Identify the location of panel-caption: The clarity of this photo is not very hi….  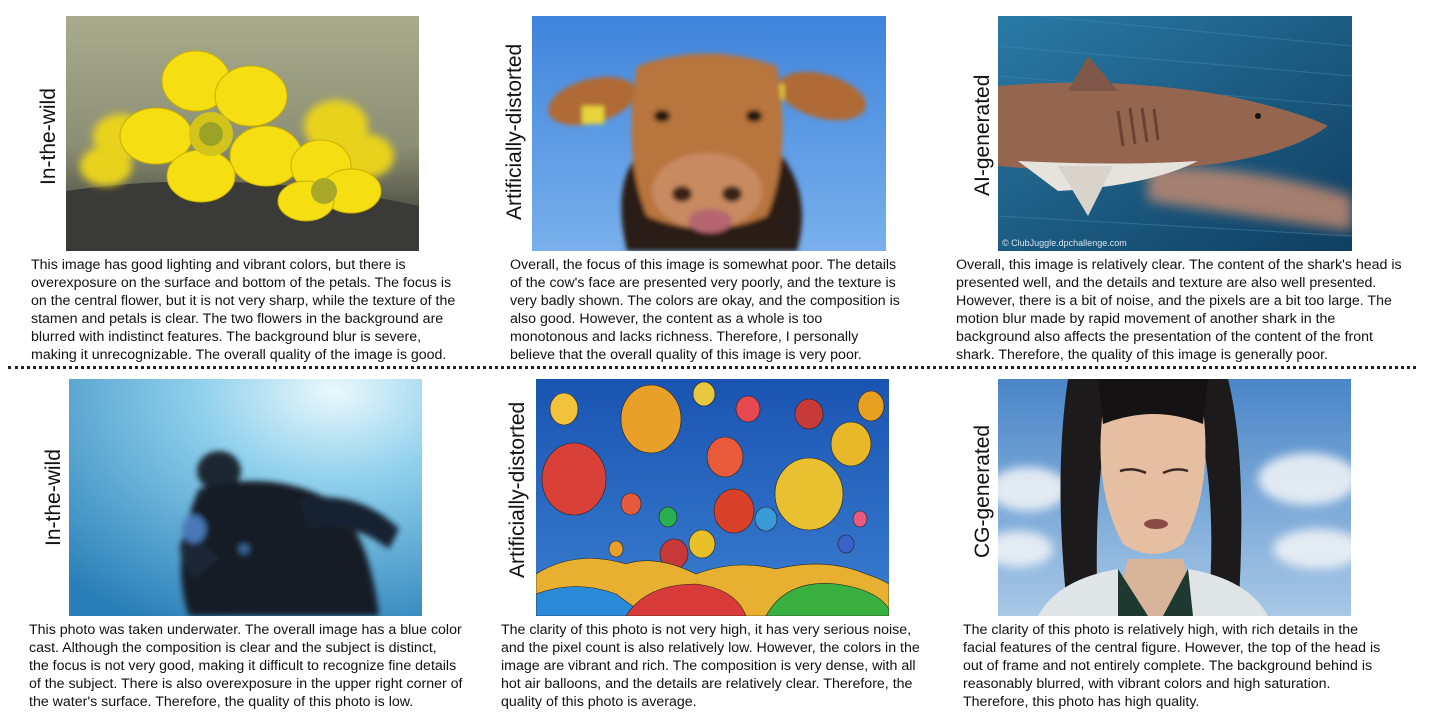
(710, 666).